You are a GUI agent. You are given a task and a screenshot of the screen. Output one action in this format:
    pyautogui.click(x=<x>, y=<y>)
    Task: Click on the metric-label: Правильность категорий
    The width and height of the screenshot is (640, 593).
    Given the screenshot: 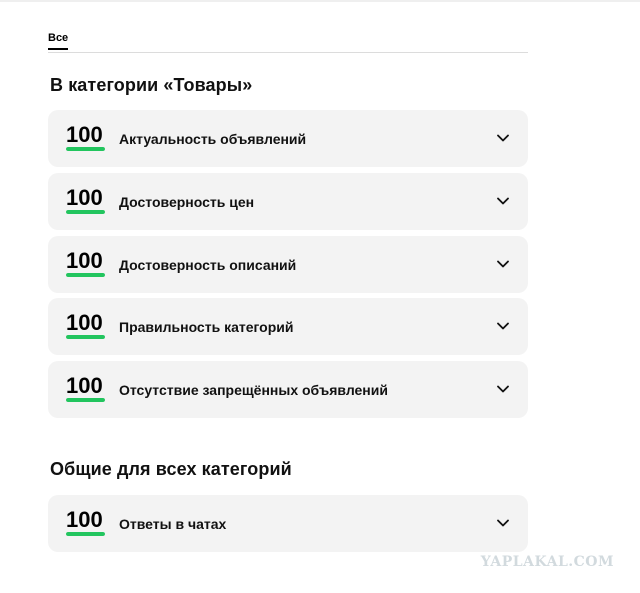 What is the action you would take?
    pyautogui.click(x=206, y=327)
    